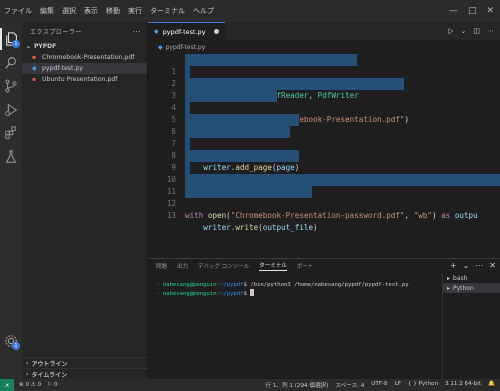 This screenshot has height=391, width=500. I want to click on folder-header: ⌄ PYPDF, so click(84, 46).